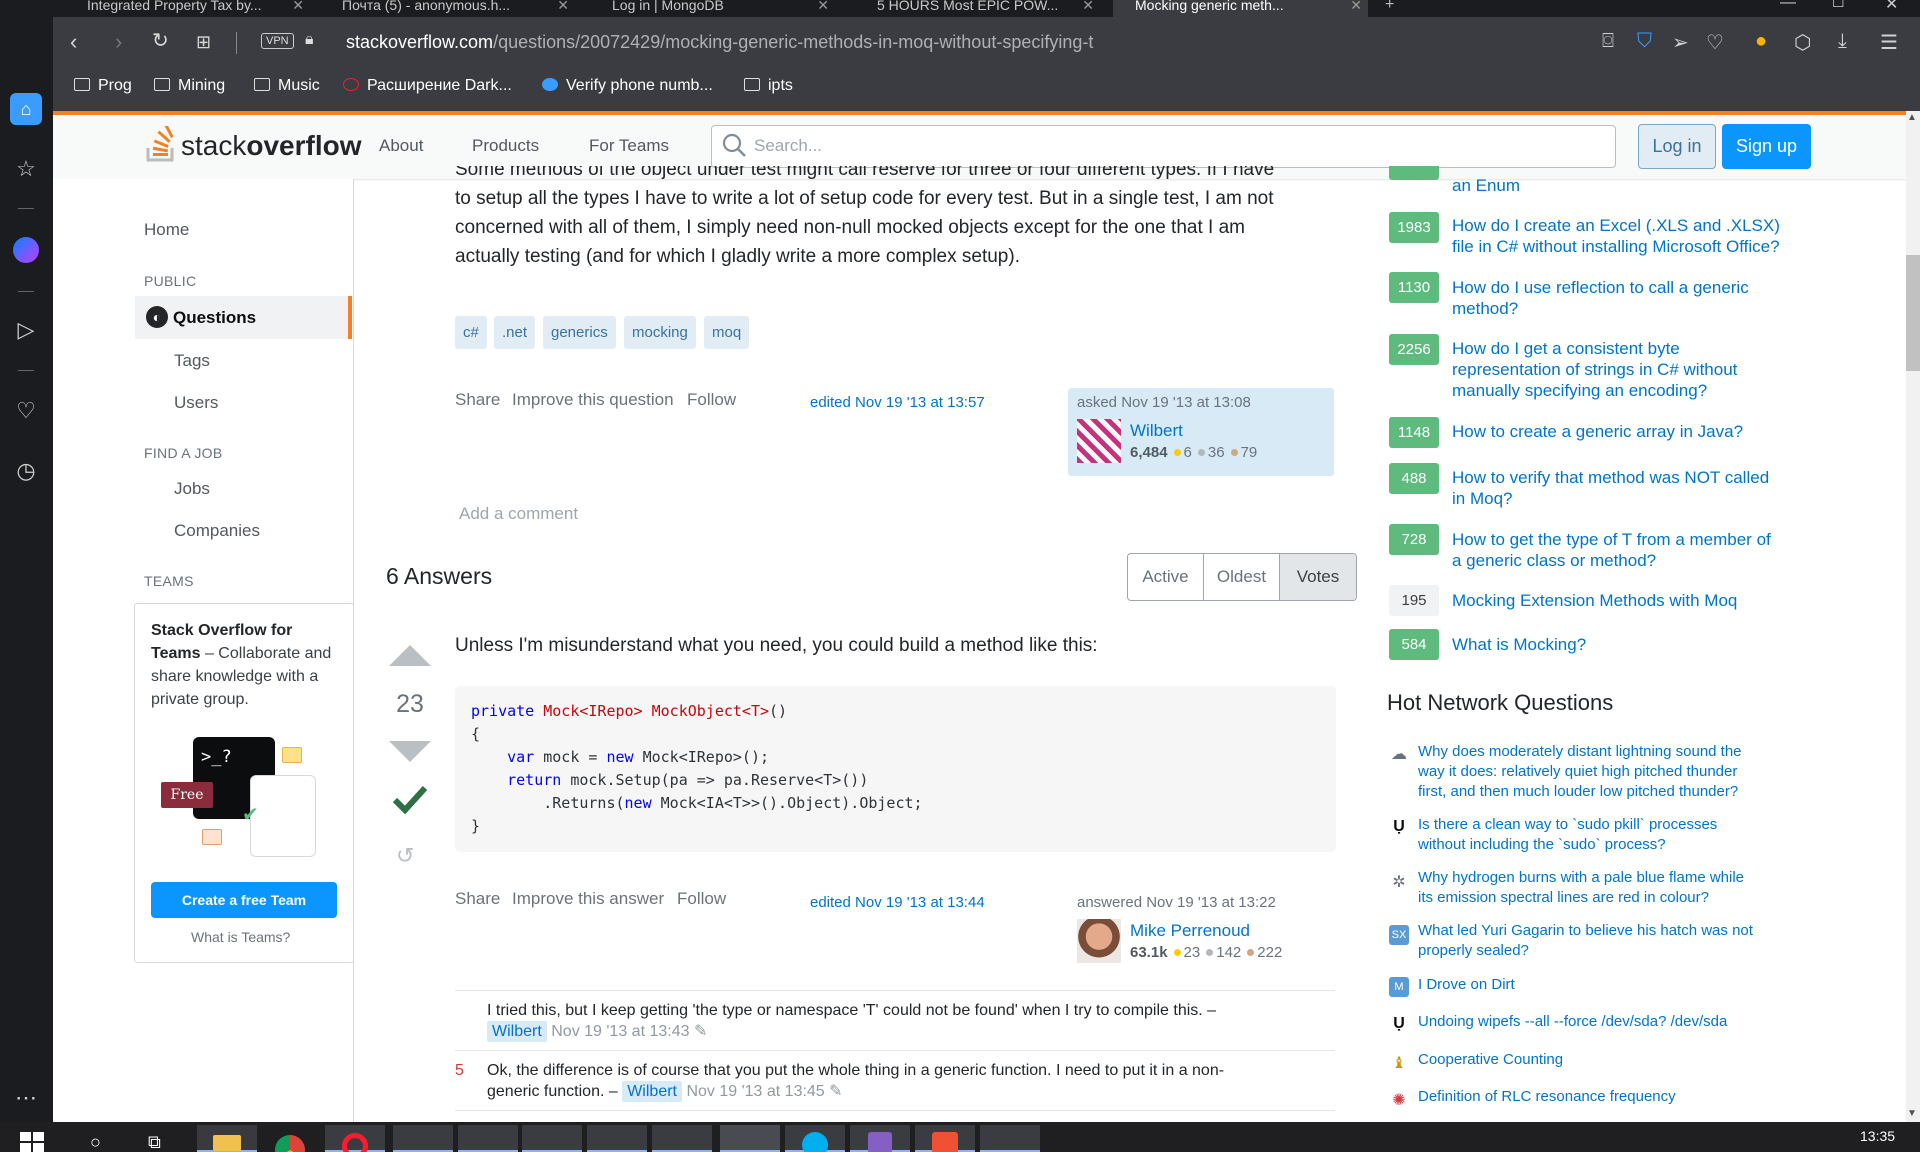  Describe the element at coordinates (1912, 117) in the screenshot. I see `scroll-up-icon: ▲` at that location.